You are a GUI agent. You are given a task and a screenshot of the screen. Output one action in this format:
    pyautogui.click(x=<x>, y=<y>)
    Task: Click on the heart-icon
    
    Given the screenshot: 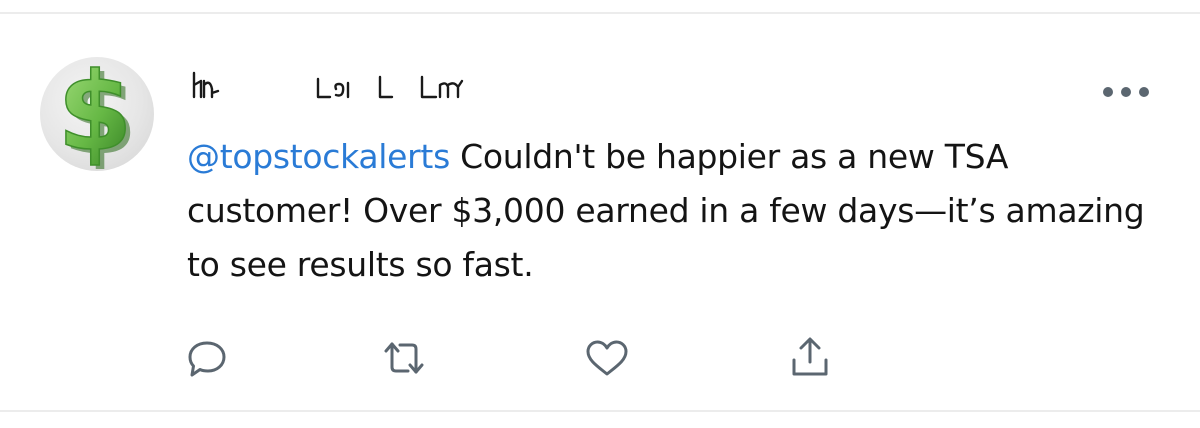 What is the action you would take?
    pyautogui.click(x=607, y=358)
    